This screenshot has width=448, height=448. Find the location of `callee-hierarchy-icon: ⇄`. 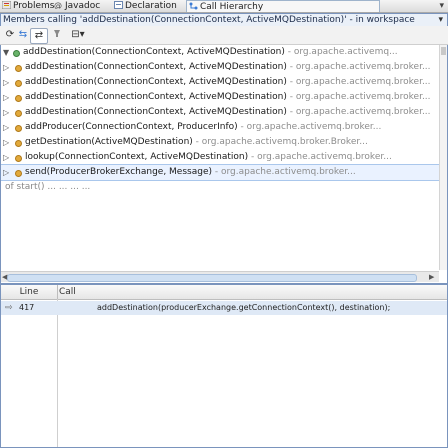

callee-hierarchy-icon: ⇄ is located at coordinates (39, 35).